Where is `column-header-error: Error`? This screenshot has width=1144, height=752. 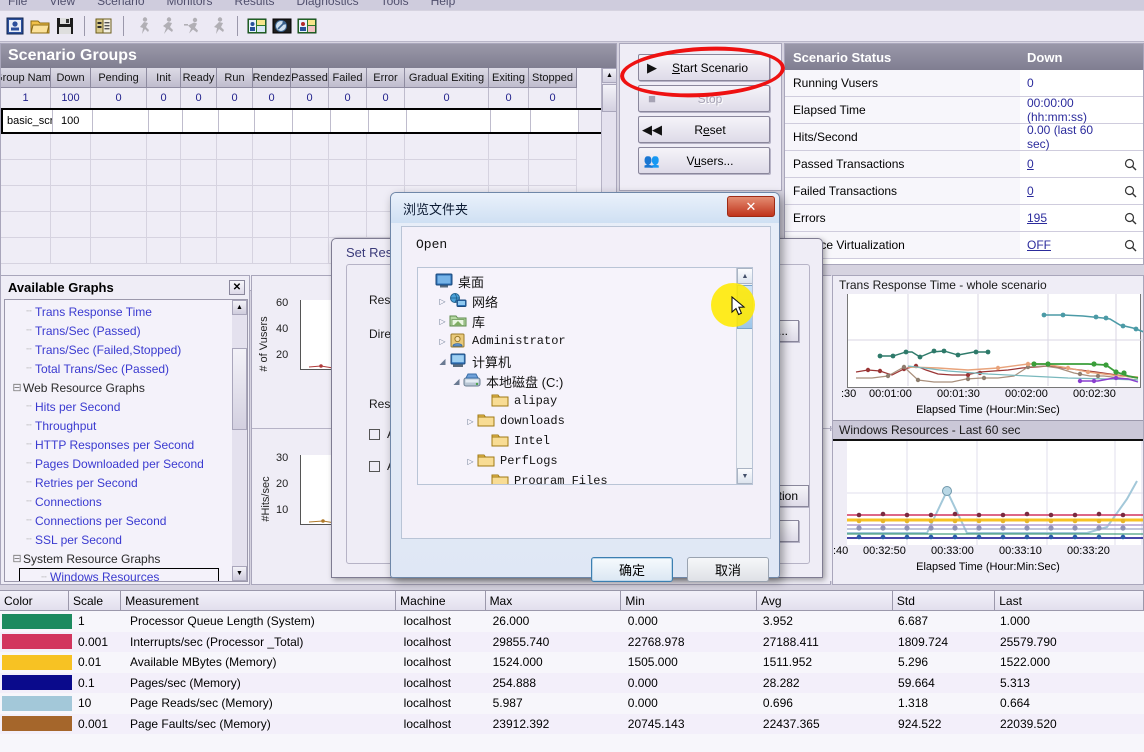 column-header-error: Error is located at coordinates (386, 78).